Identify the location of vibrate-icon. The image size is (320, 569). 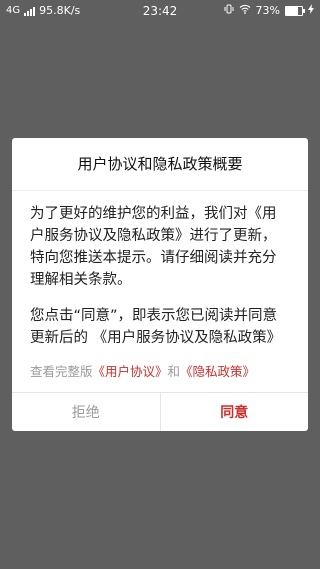
(229, 10).